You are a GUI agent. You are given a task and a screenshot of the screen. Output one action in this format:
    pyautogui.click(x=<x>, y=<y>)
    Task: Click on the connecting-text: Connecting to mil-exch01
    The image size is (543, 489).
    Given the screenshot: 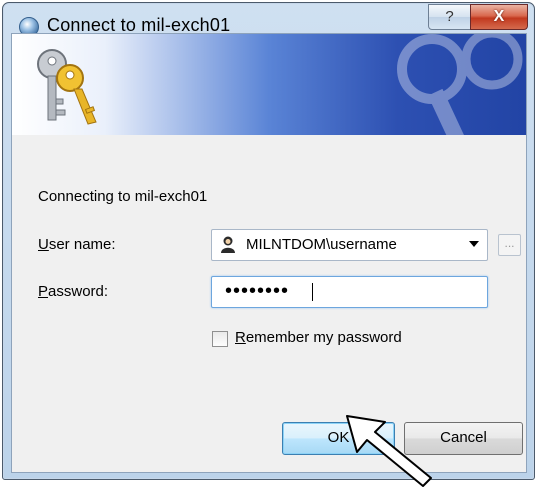 What is the action you would take?
    pyautogui.click(x=123, y=196)
    